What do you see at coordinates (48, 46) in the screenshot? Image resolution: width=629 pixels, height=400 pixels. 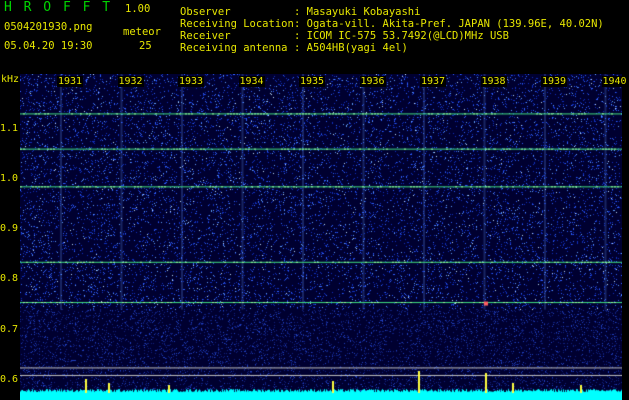 I see `file-datetime: 05.04.20 19:30` at bounding box center [48, 46].